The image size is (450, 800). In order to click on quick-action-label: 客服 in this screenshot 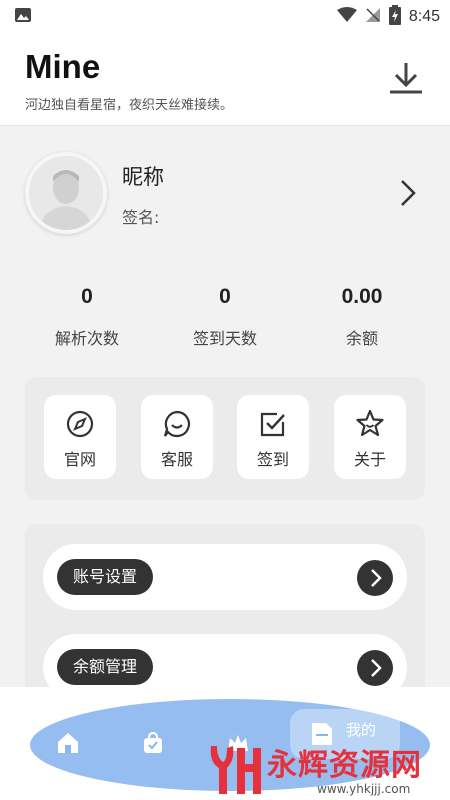, I will do `click(176, 459)`.